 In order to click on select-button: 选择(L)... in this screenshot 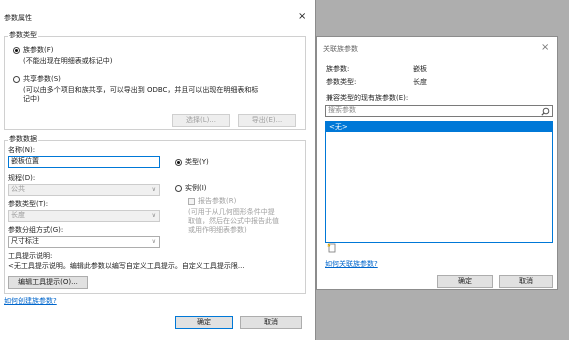, I will do `click(201, 120)`.